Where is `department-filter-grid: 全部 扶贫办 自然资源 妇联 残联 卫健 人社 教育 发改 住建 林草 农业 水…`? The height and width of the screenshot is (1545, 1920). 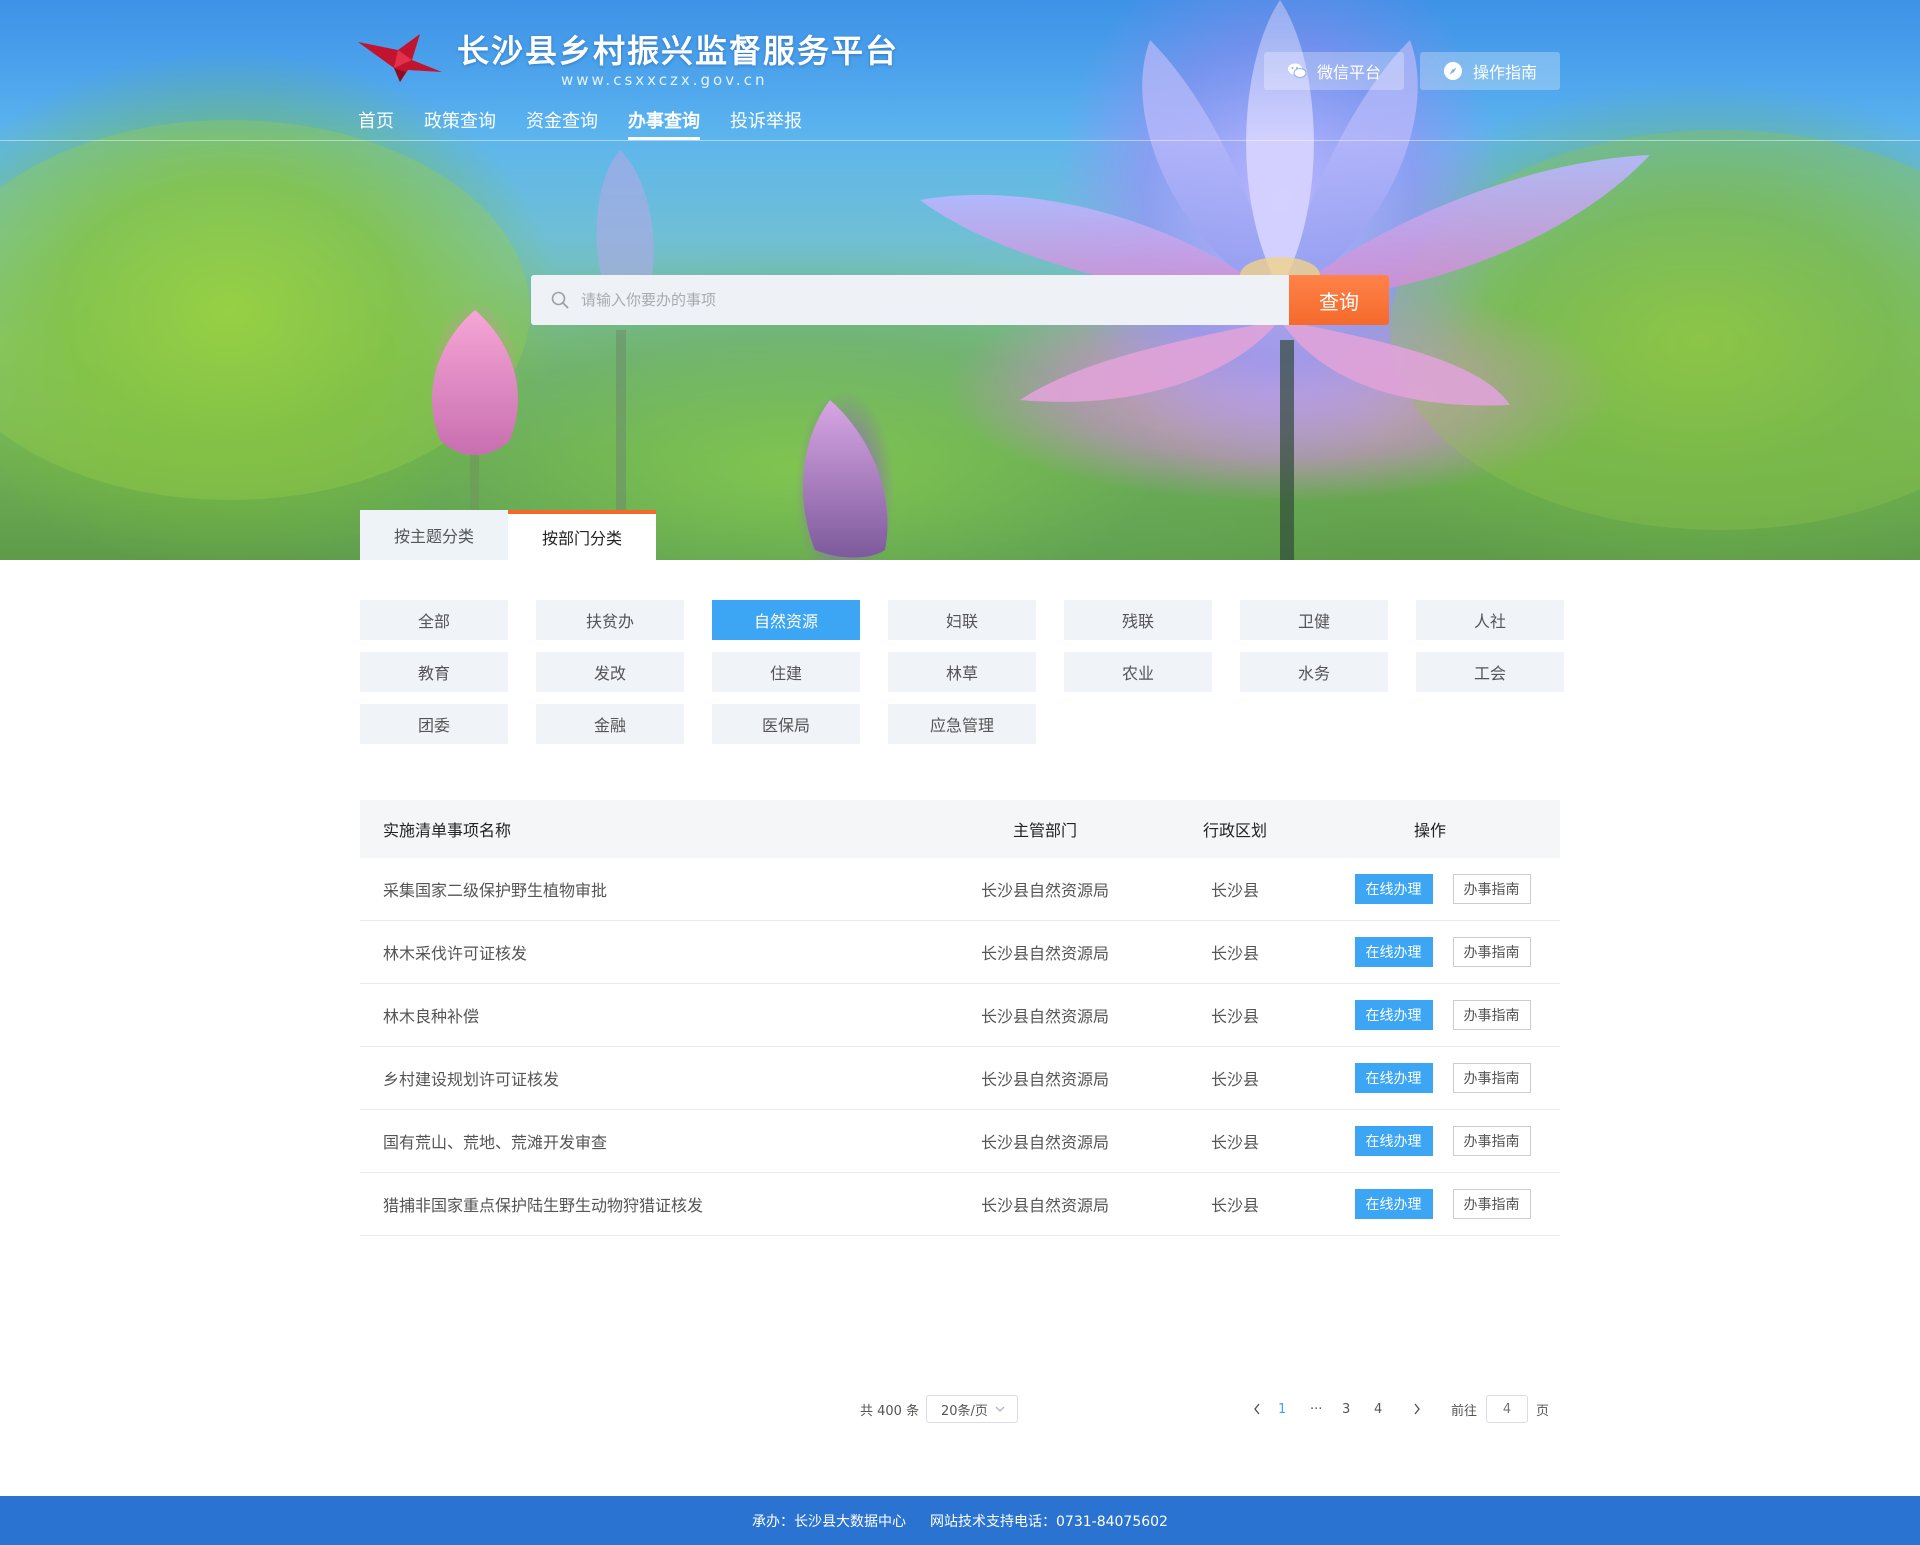
department-filter-grid: 全部 扶贫办 自然资源 妇联 残联 卫健 人社 教育 发改 住建 林草 农业 水… is located at coordinates (963, 672).